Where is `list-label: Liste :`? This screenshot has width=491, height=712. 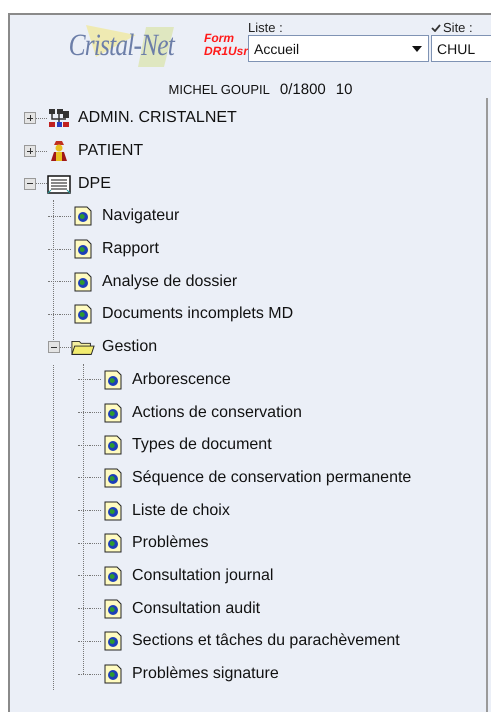
list-label: Liste : is located at coordinates (265, 27).